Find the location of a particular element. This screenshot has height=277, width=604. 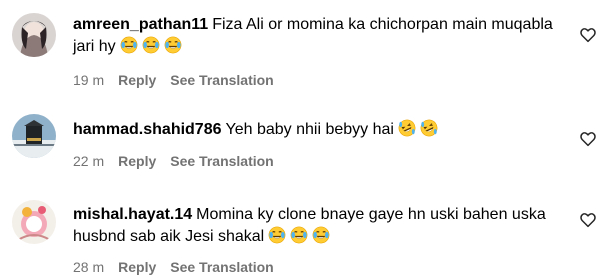

comment-message: Yeh baby nhii bebyy hai is located at coordinates (309, 129).